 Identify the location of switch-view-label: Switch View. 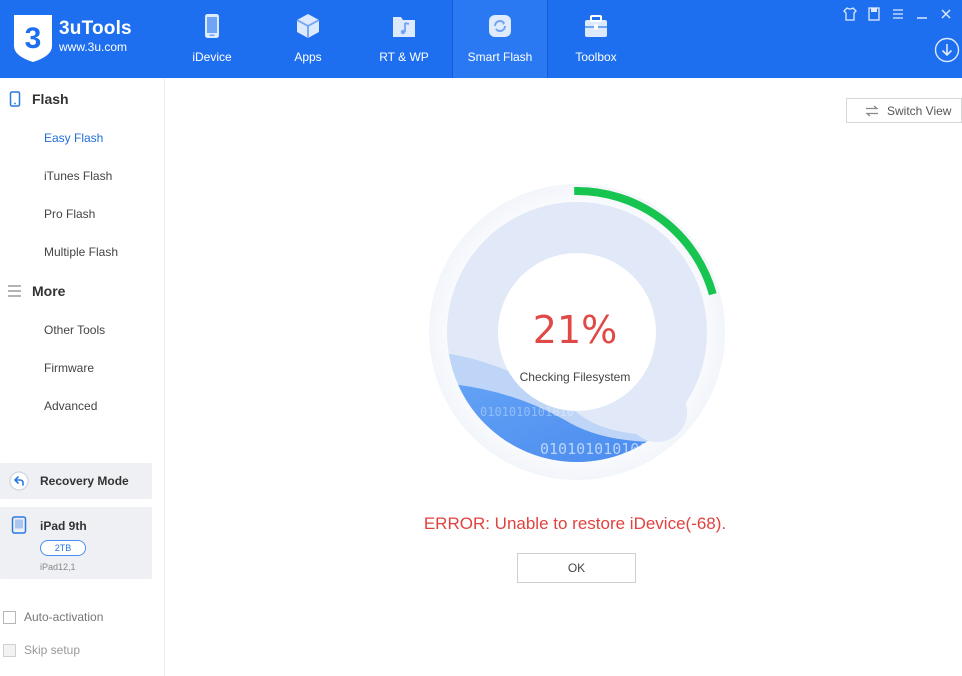
(919, 111).